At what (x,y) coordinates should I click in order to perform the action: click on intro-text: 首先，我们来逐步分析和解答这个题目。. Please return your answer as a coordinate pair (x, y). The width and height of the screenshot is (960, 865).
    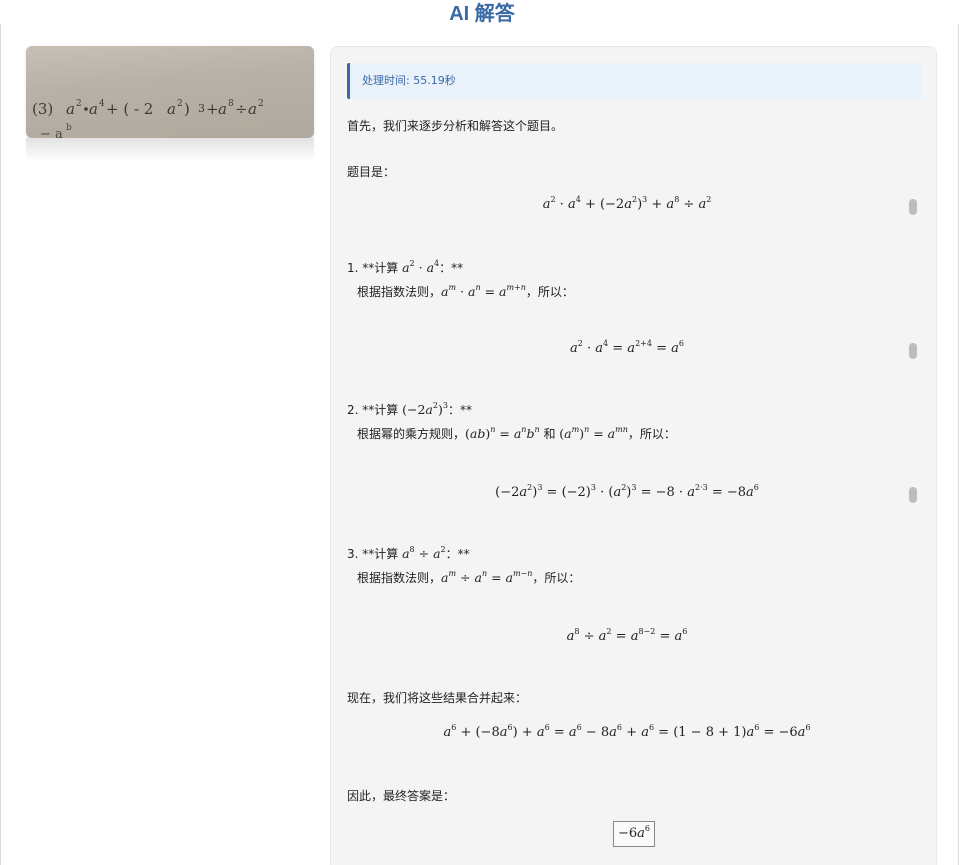
    Looking at the image, I should click on (455, 126).